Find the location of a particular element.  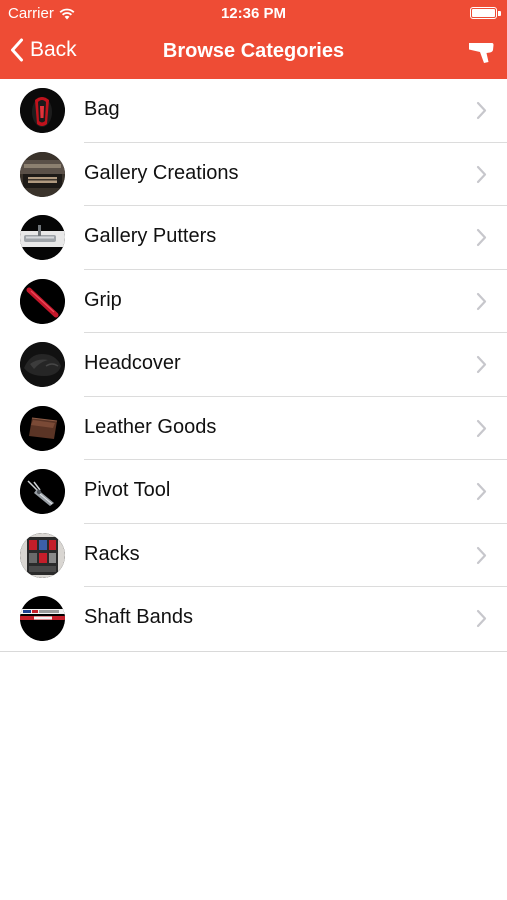

category-row-headcover: Headcover is located at coordinates (253, 365).